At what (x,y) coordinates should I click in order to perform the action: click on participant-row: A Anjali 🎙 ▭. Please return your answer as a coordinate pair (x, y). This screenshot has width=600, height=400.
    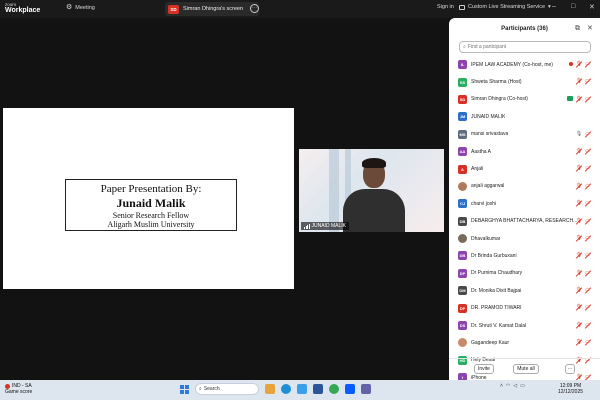
    Looking at the image, I should click on (524, 168).